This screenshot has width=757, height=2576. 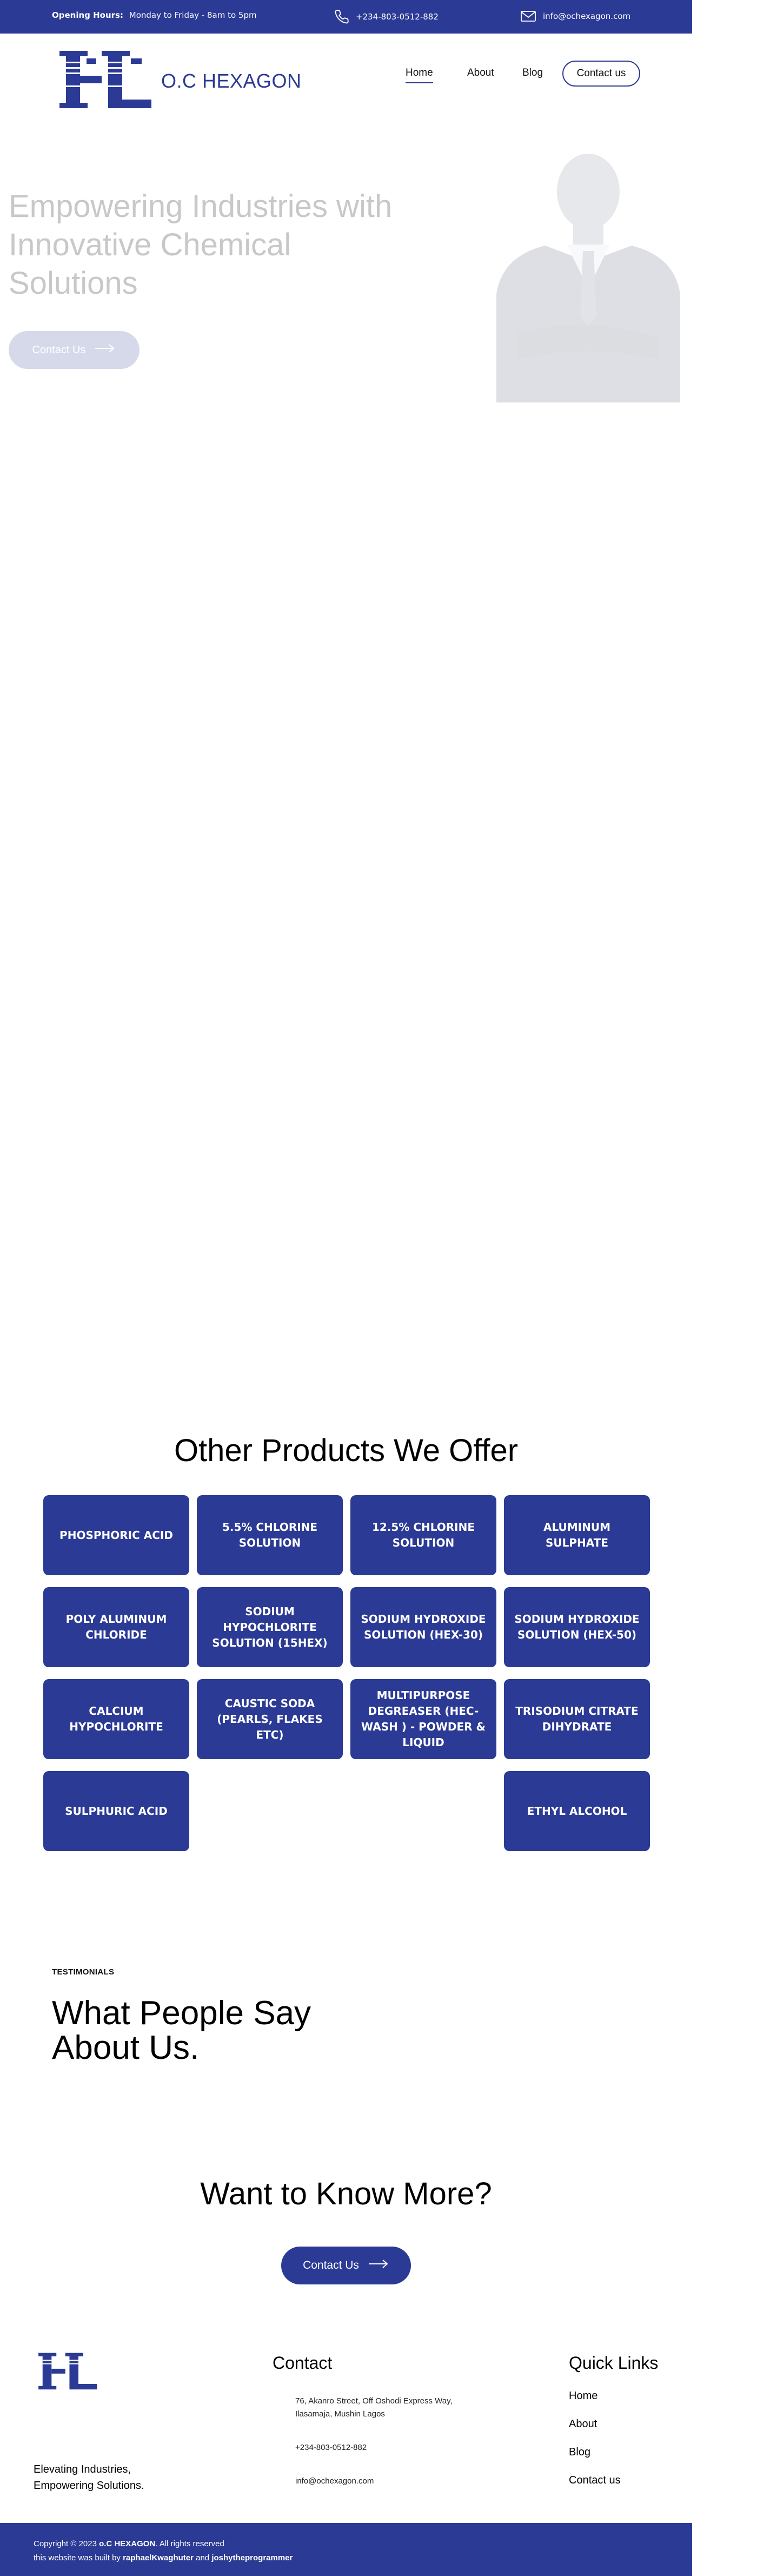 I want to click on cta-contact-button: Contact Us, so click(x=346, y=2265).